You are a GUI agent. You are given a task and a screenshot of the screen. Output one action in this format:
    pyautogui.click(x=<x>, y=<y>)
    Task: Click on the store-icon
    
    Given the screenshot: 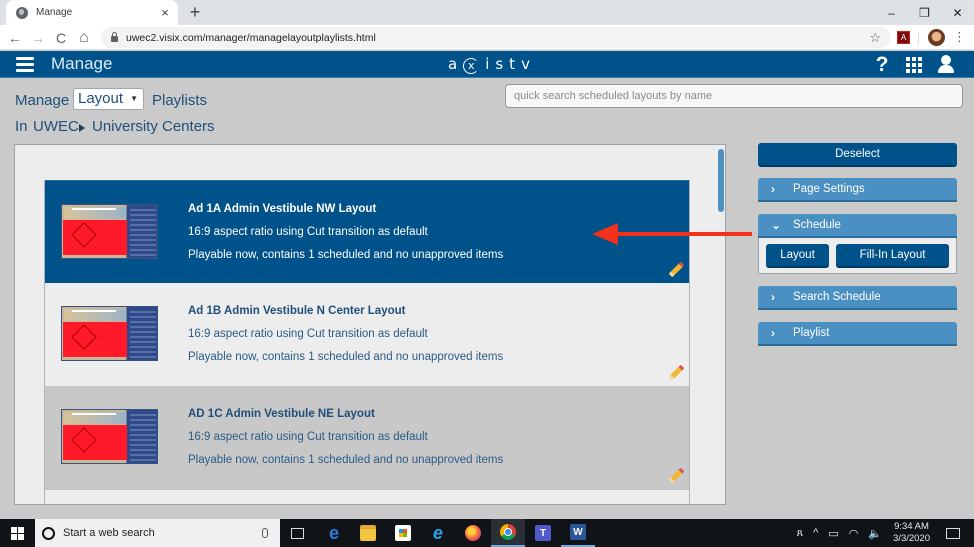 What is the action you would take?
    pyautogui.click(x=403, y=533)
    